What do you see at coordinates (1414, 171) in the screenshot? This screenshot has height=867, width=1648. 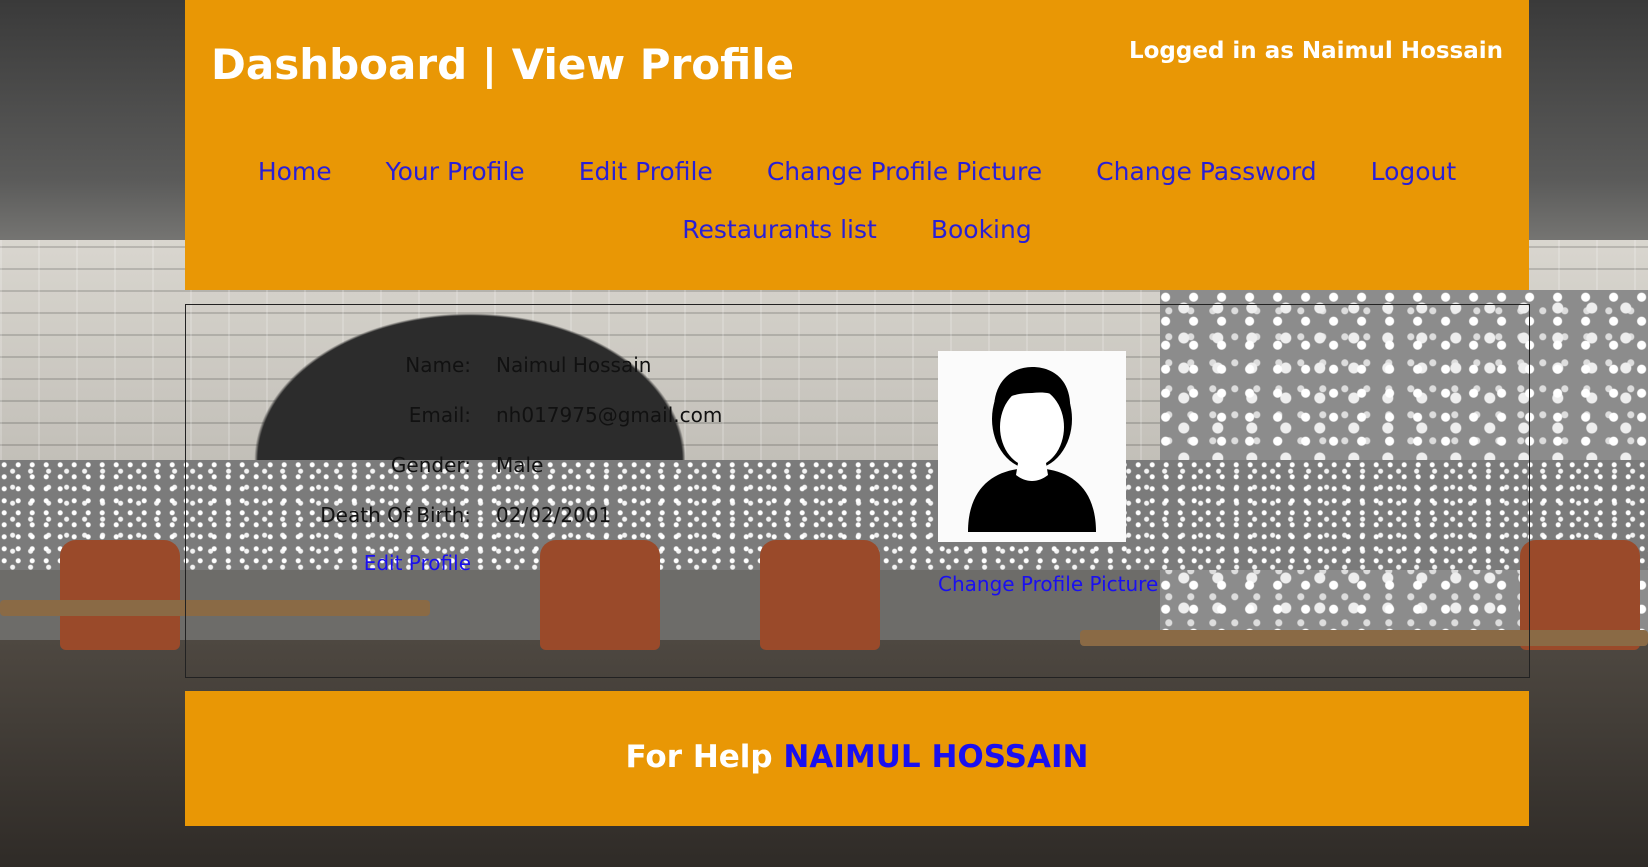 I see `nav-logout: Logout` at bounding box center [1414, 171].